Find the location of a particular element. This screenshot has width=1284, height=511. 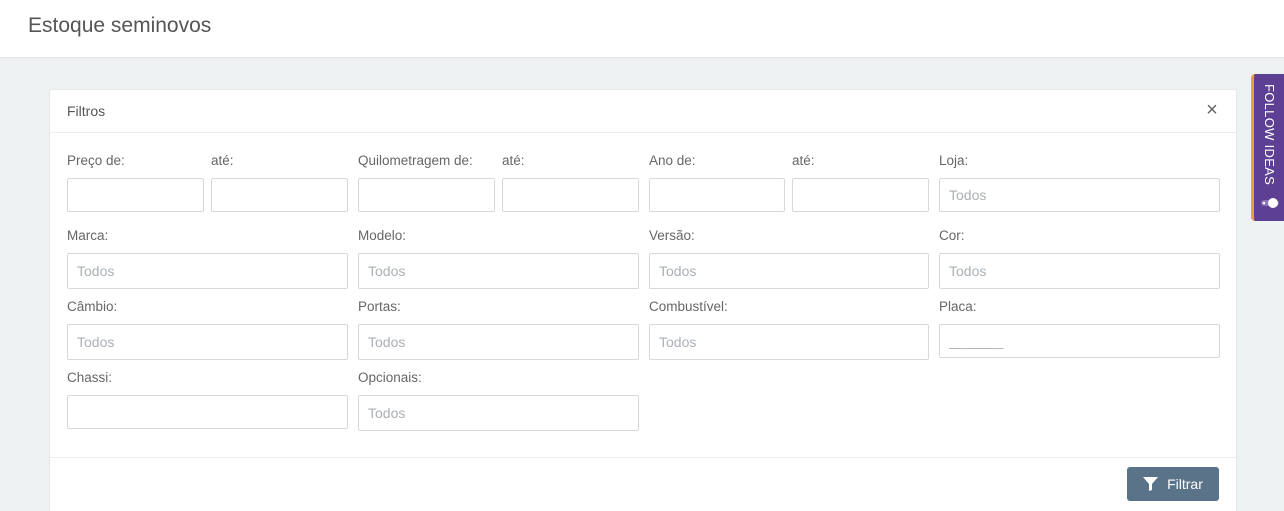

label-combustivel: Combustível: is located at coordinates (688, 306).